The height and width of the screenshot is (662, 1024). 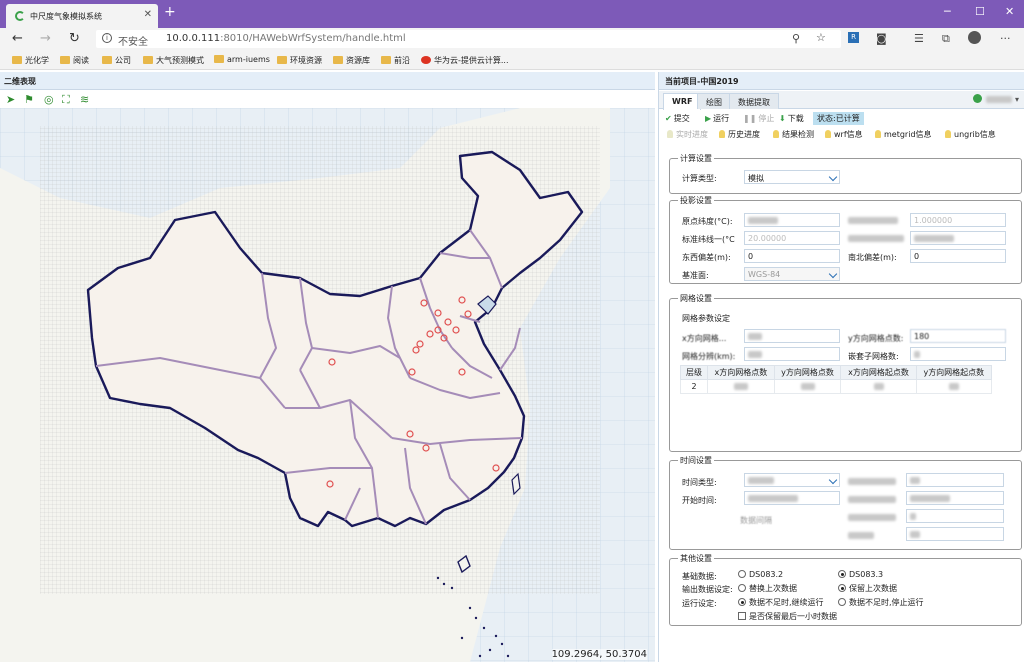 I want to click on reader-icon: R, so click(x=853, y=37).